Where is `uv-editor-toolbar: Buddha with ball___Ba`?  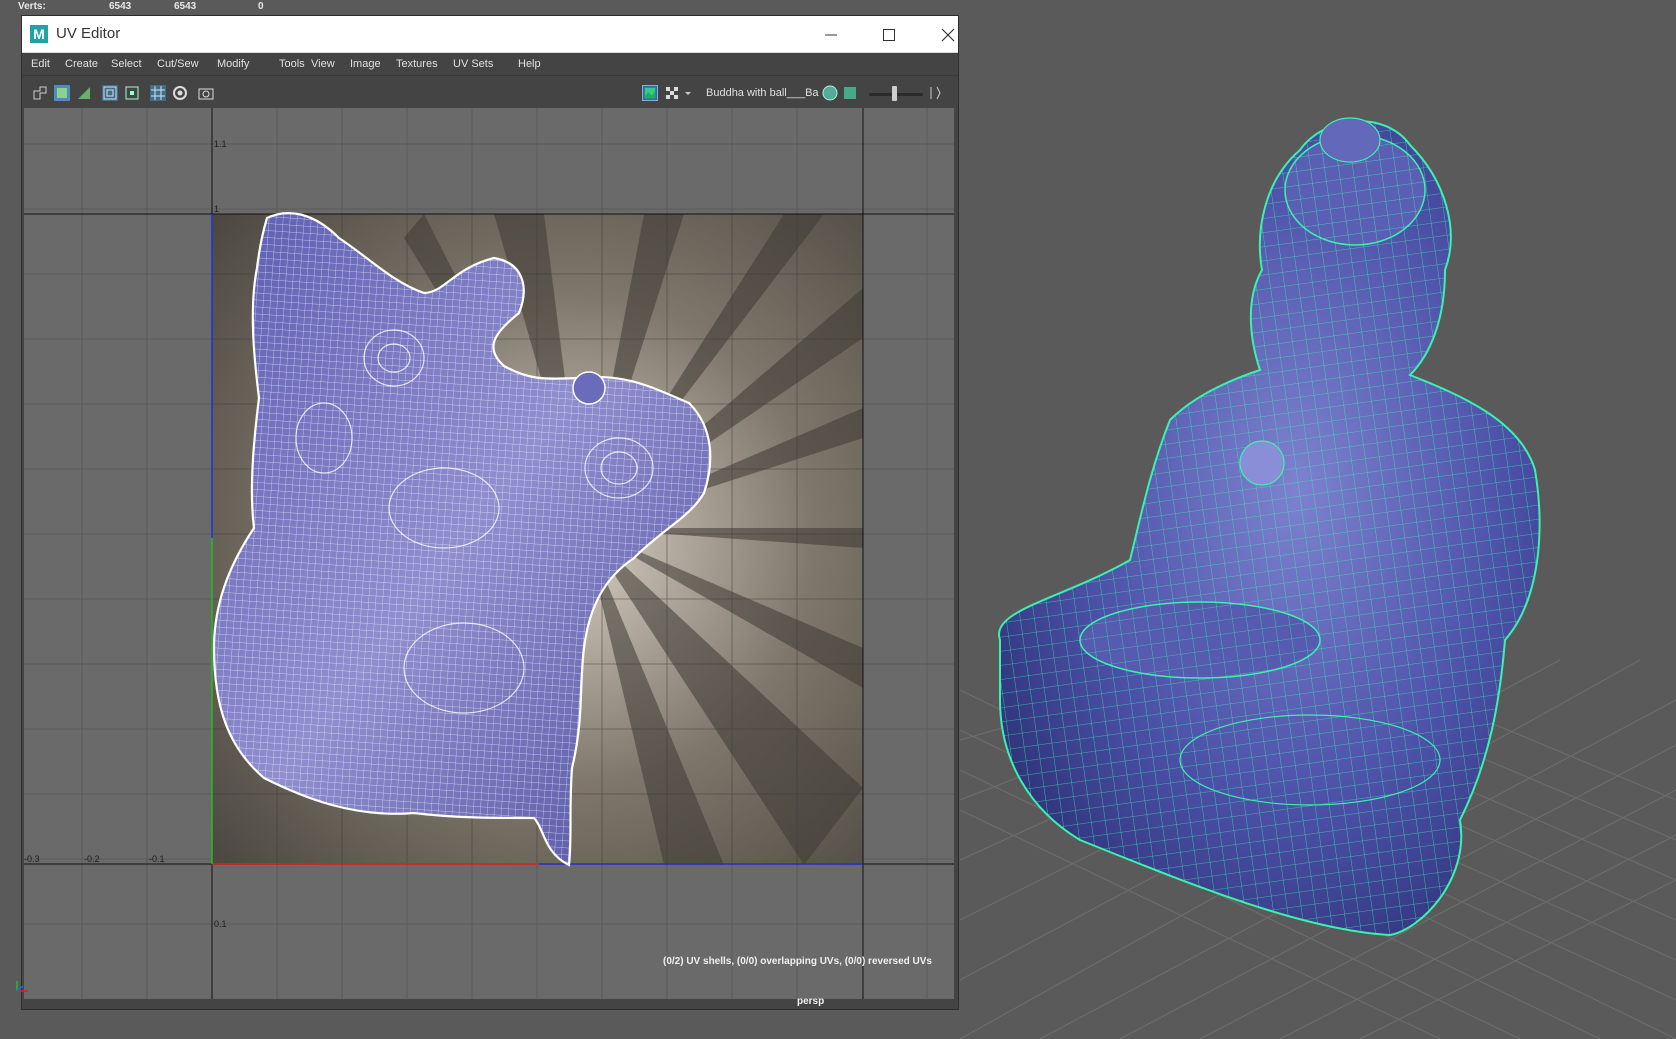
uv-editor-toolbar: Buddha with ball___Ba is located at coordinates (490, 92).